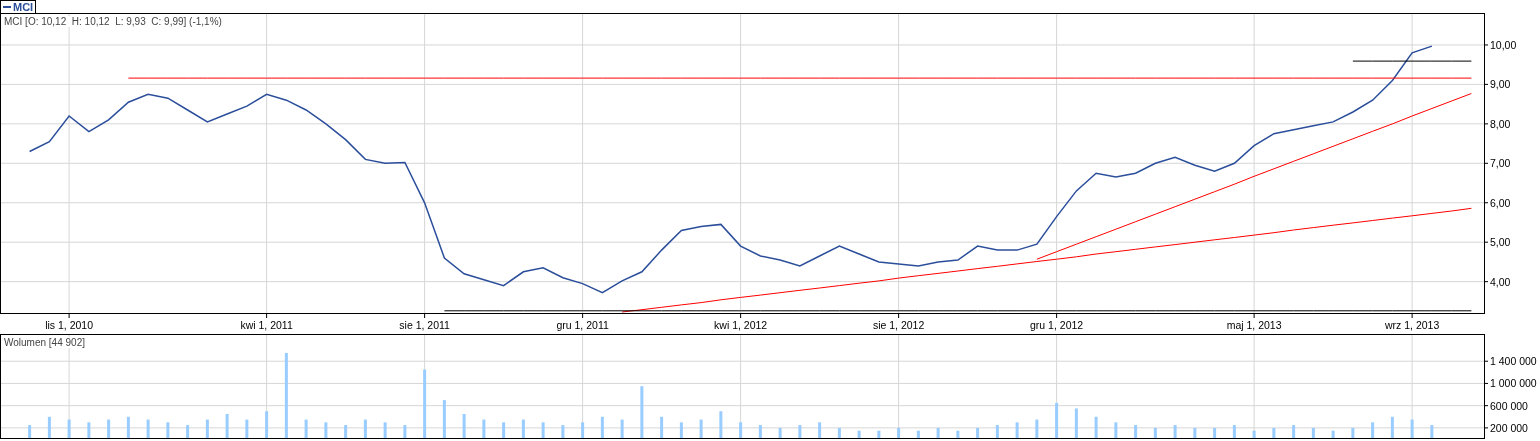  Describe the element at coordinates (1500, 281) in the screenshot. I see `axis-label: 4,00` at that location.